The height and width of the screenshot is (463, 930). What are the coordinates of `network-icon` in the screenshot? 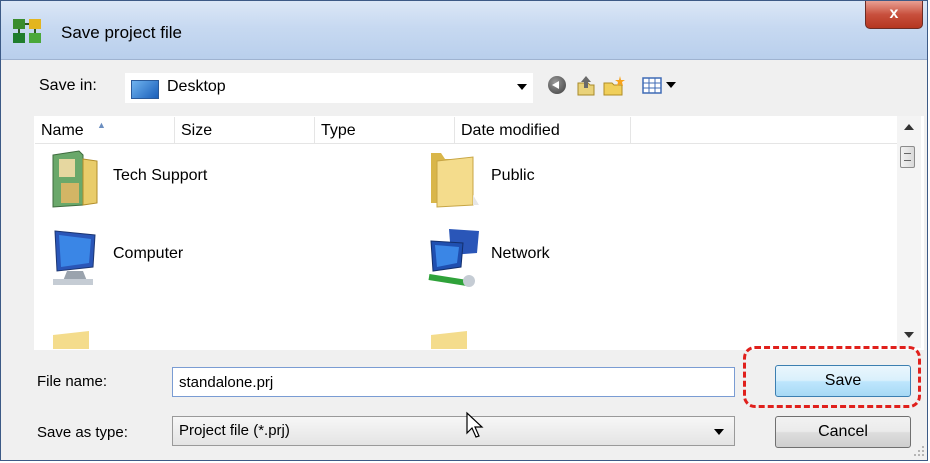 It's located at (453, 258).